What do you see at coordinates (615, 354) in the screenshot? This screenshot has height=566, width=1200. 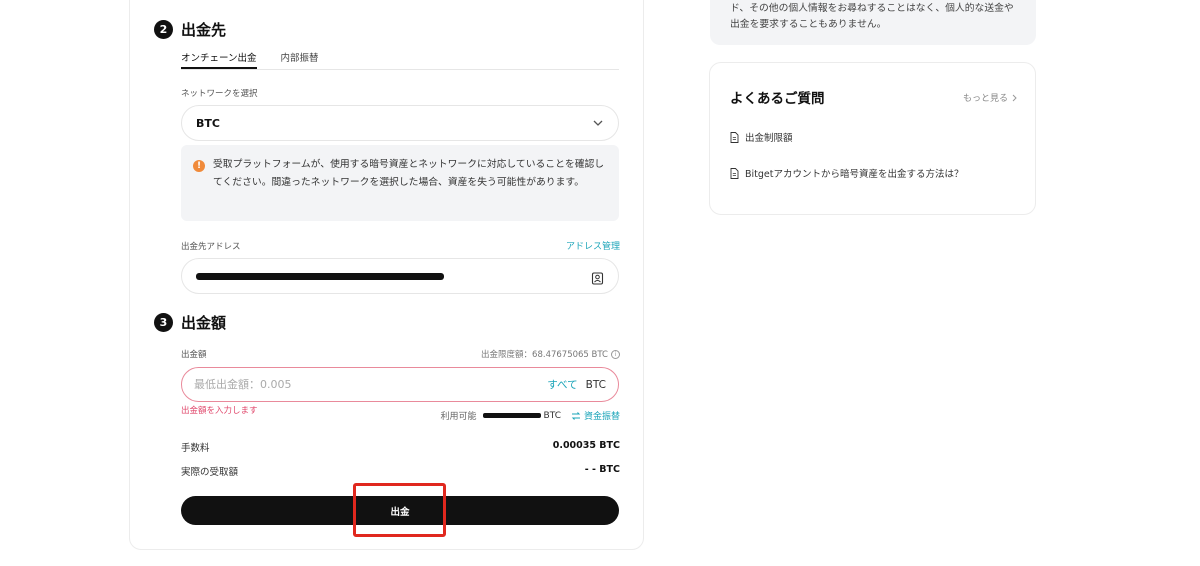 I see `info-icon: i` at bounding box center [615, 354].